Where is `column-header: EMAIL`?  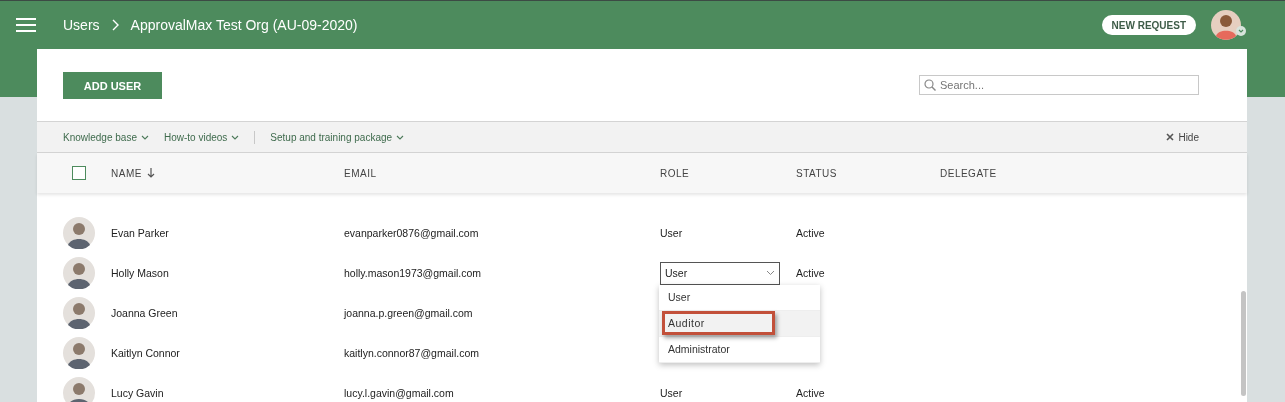
column-header: EMAIL is located at coordinates (360, 173).